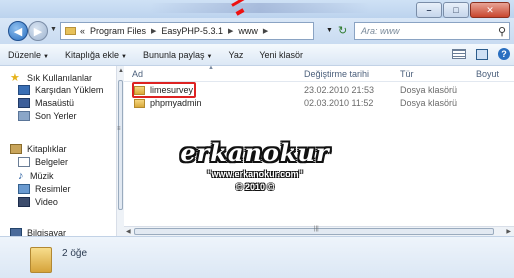 This screenshot has height=278, width=514. Describe the element at coordinates (24, 103) in the screenshot. I see `desktop-icon` at that location.